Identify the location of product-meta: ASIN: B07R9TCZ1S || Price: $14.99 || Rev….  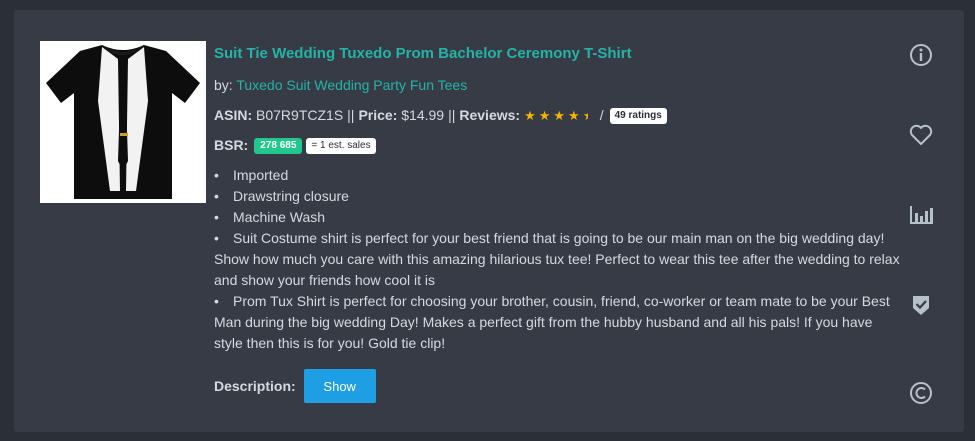
(559, 115).